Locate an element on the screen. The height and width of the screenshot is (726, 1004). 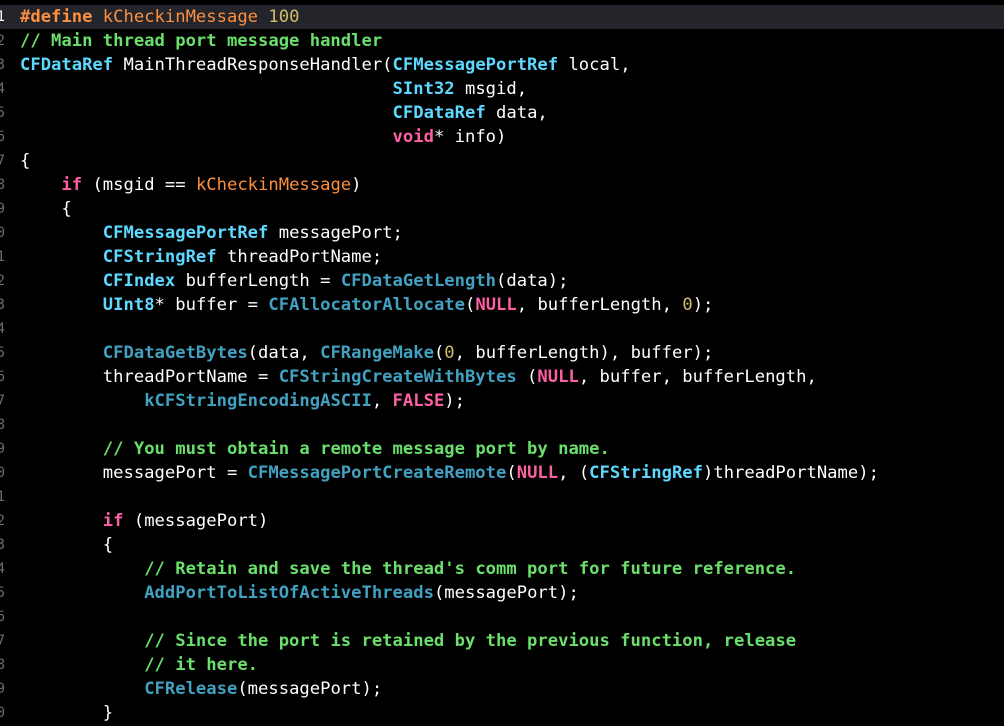
plain-token: messagePort; is located at coordinates (335, 233).